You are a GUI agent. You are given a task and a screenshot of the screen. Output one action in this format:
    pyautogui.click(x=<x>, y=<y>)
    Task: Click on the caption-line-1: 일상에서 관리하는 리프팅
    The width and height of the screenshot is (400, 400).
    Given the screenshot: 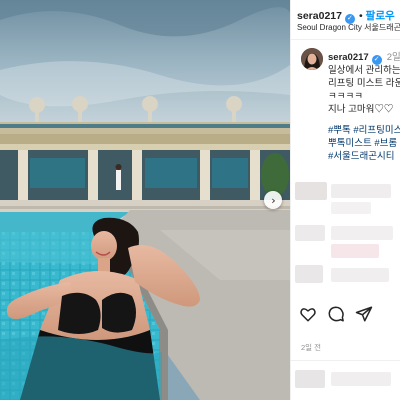 What is the action you would take?
    pyautogui.click(x=364, y=70)
    